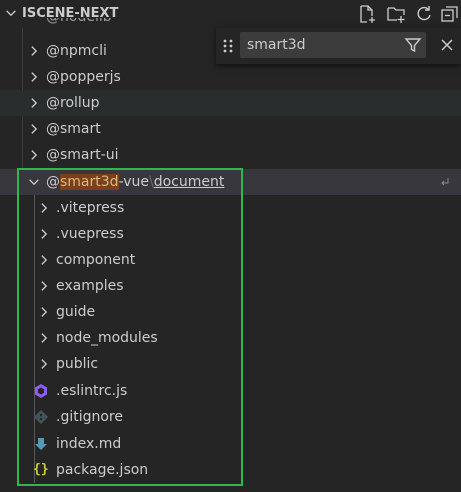 This screenshot has height=492, width=461. What do you see at coordinates (41, 417) in the screenshot?
I see `git-icon` at bounding box center [41, 417].